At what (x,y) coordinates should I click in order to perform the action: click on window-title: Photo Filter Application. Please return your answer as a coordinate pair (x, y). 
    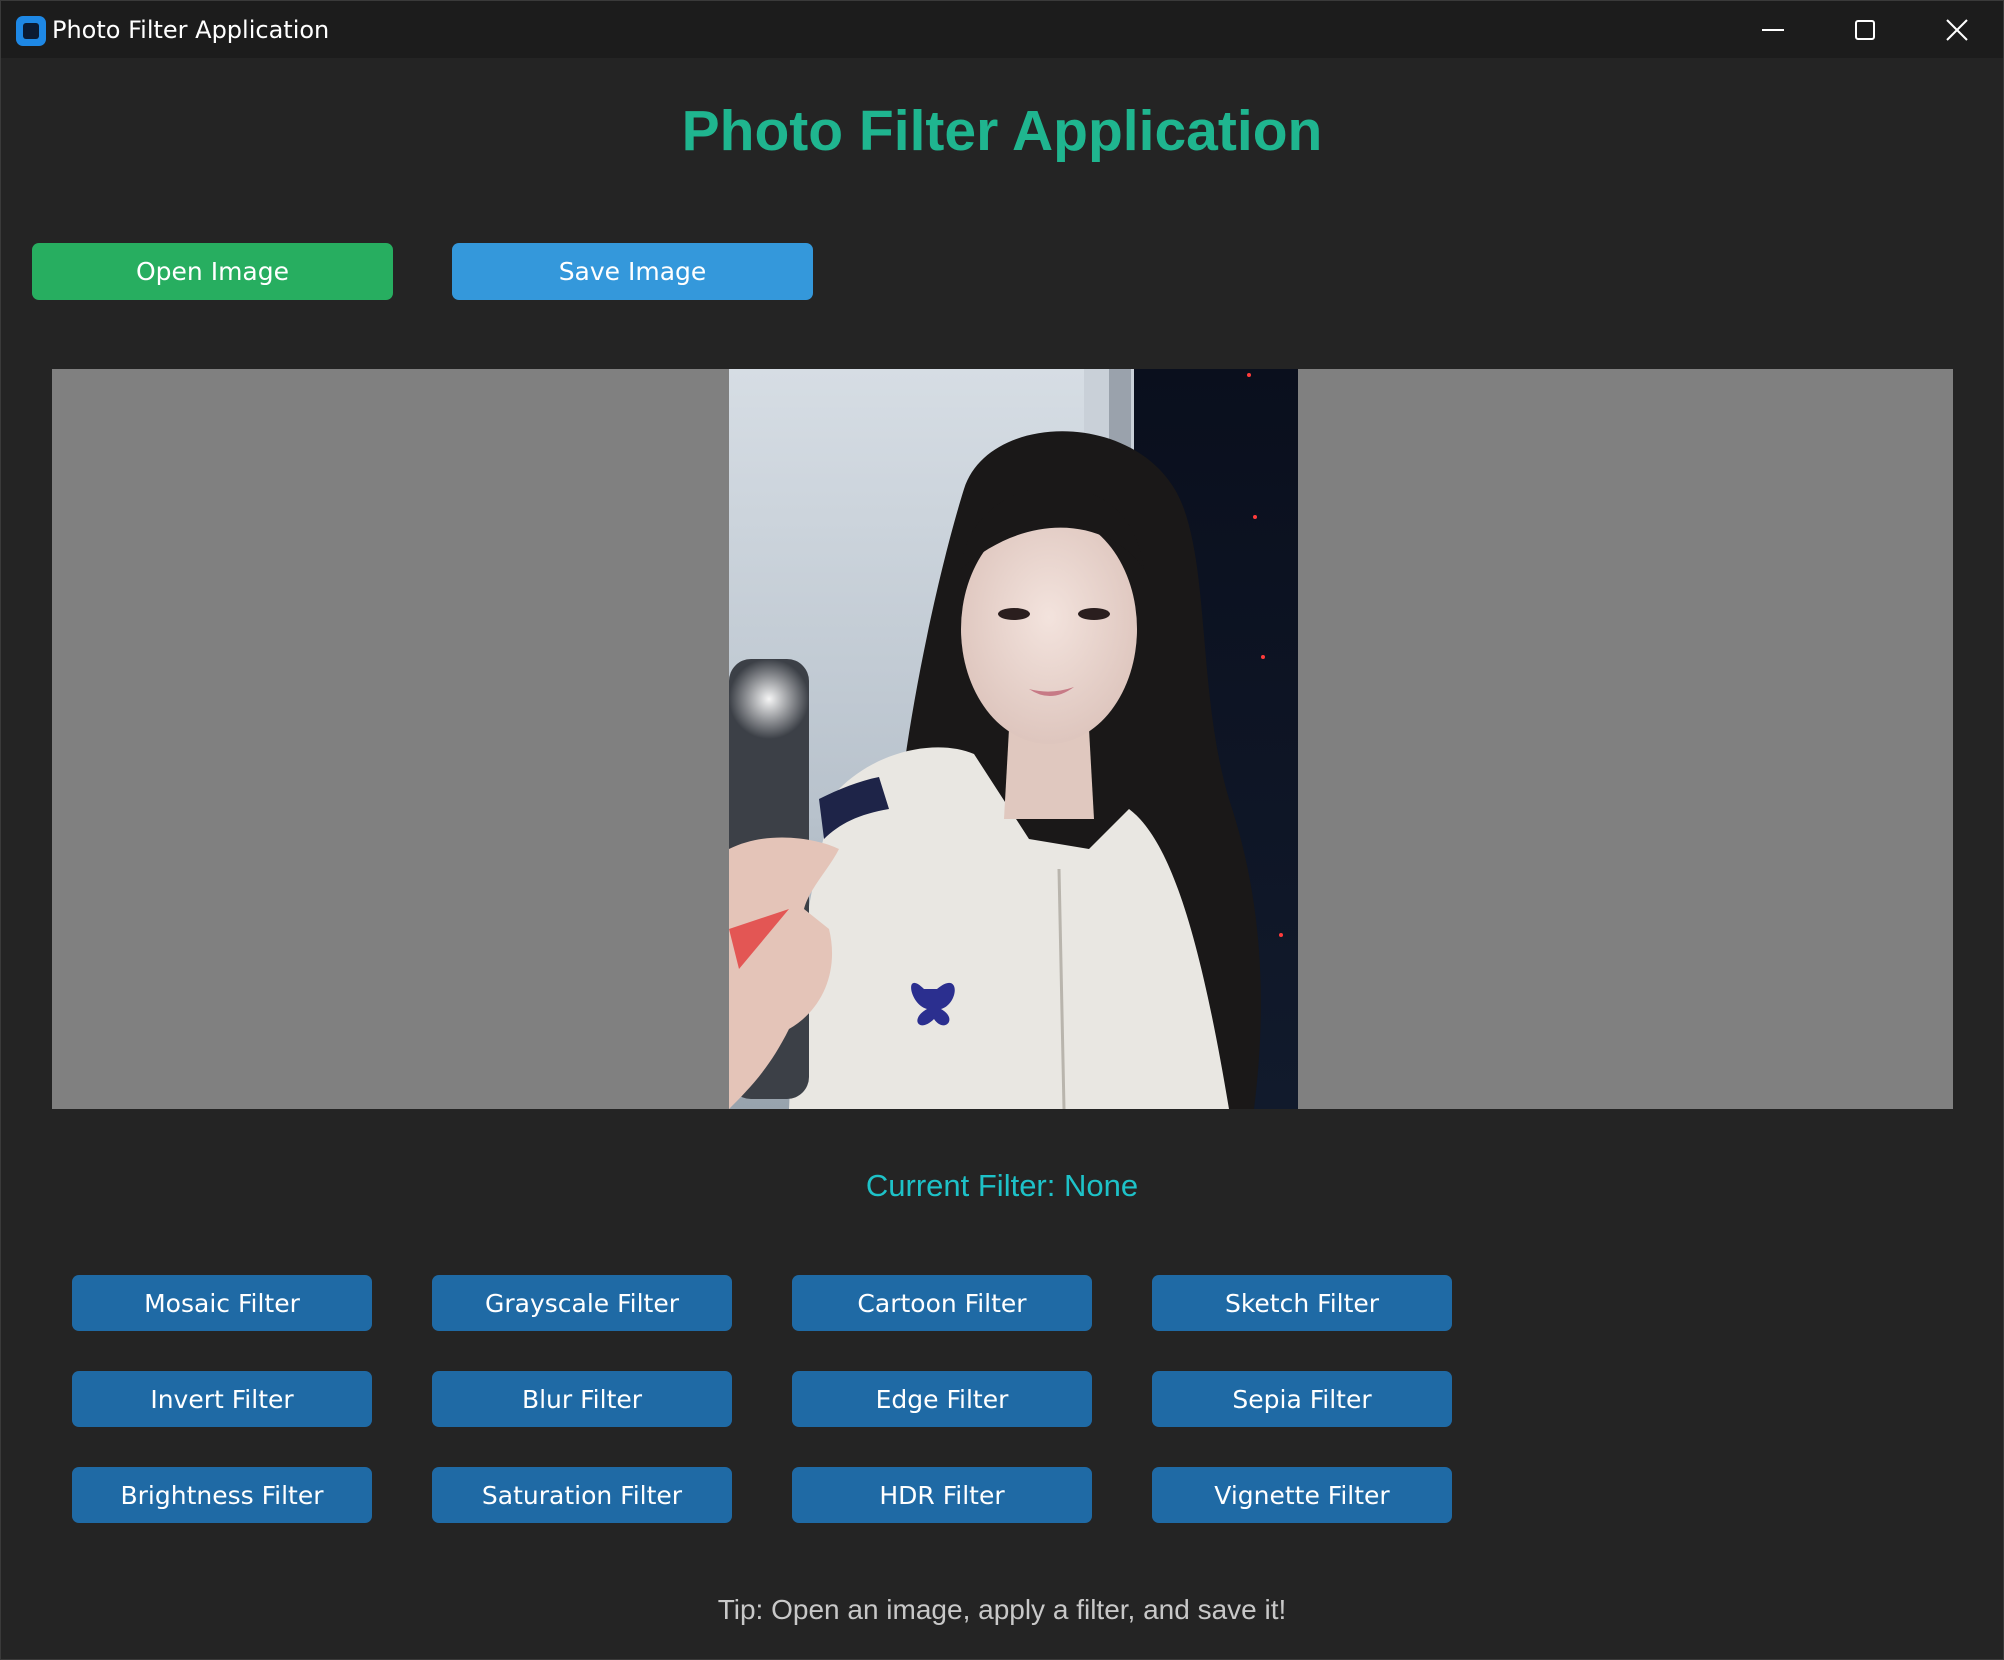
    Looking at the image, I should click on (191, 30).